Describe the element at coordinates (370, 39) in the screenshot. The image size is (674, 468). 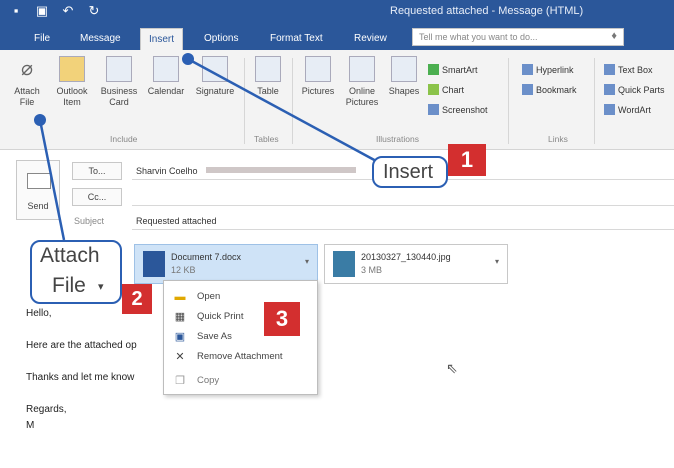
I see `tab-review: Review` at that location.